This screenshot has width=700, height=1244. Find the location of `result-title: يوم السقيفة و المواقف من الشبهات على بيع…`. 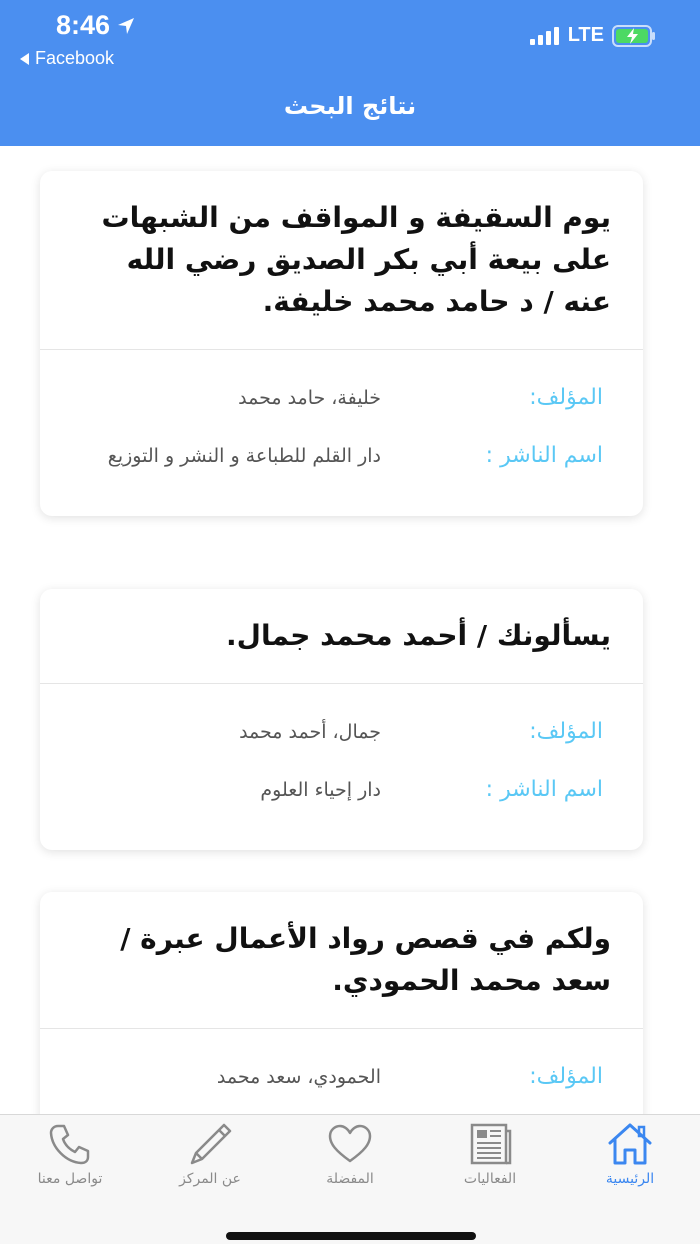

result-title: يوم السقيفة و المواقف من الشبهات على بيع… is located at coordinates (356, 259).